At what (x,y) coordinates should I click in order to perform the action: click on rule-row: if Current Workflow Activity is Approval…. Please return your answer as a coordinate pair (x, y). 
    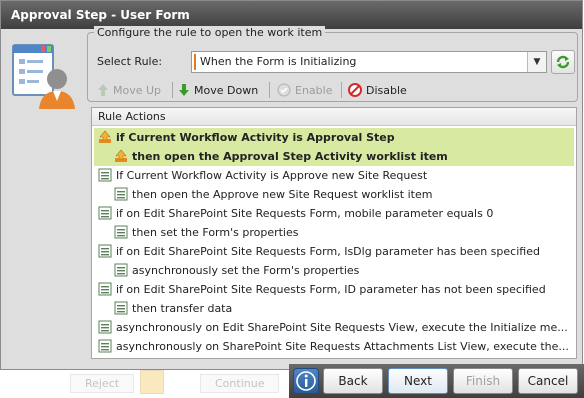
    Looking at the image, I should click on (334, 137).